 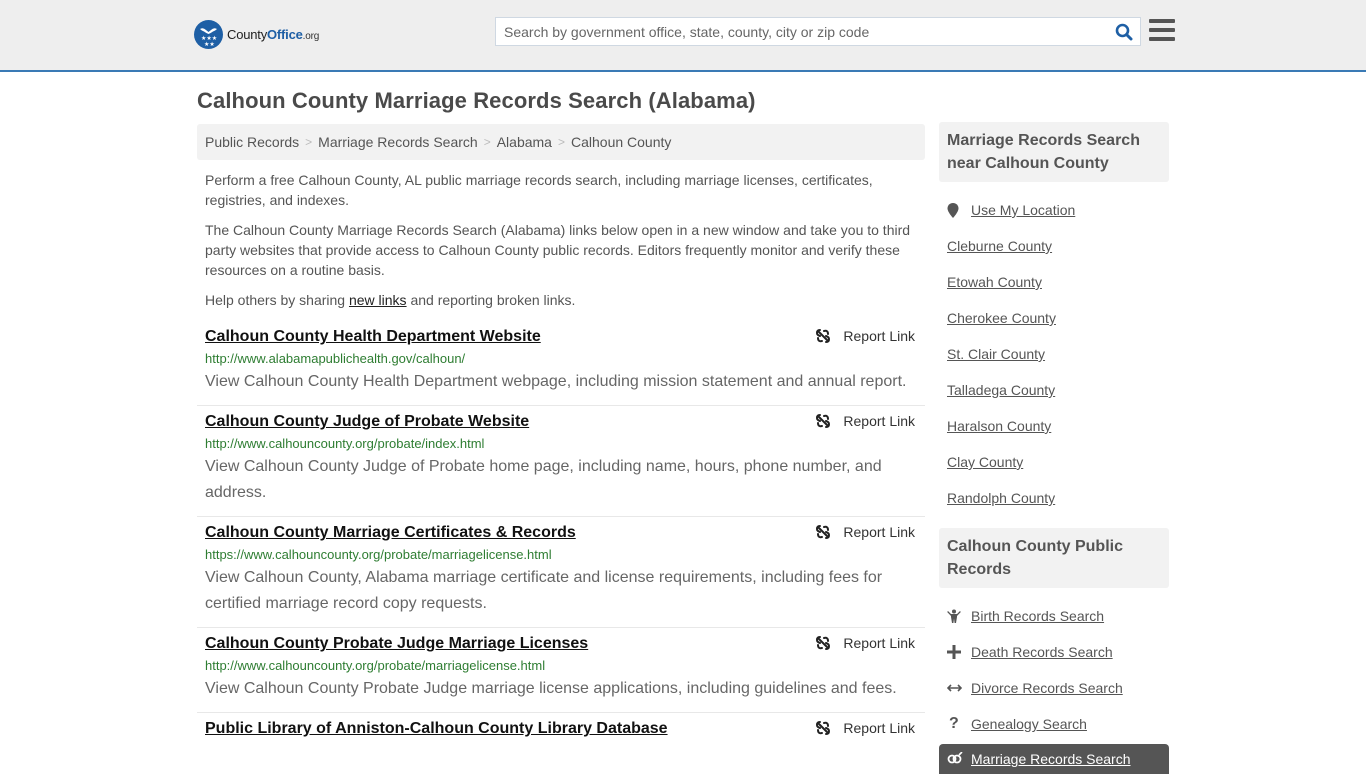 I want to click on hamburger-line, so click(x=1162, y=30).